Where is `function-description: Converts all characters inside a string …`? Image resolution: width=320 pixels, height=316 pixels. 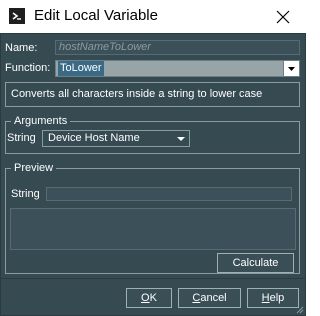 function-description: Converts all characters inside a string … is located at coordinates (152, 94).